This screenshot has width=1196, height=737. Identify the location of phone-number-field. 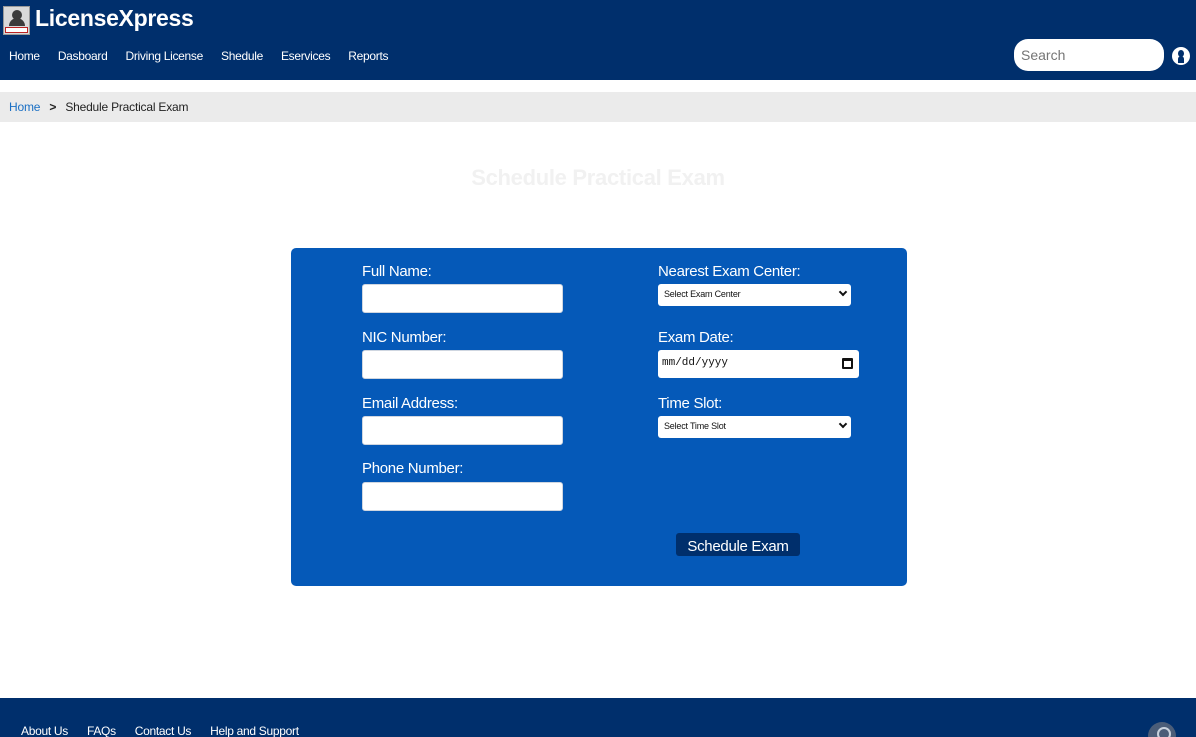
(462, 496).